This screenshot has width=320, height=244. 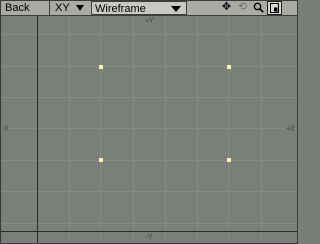 I want to click on axis-label-left: -X, so click(x=5, y=128).